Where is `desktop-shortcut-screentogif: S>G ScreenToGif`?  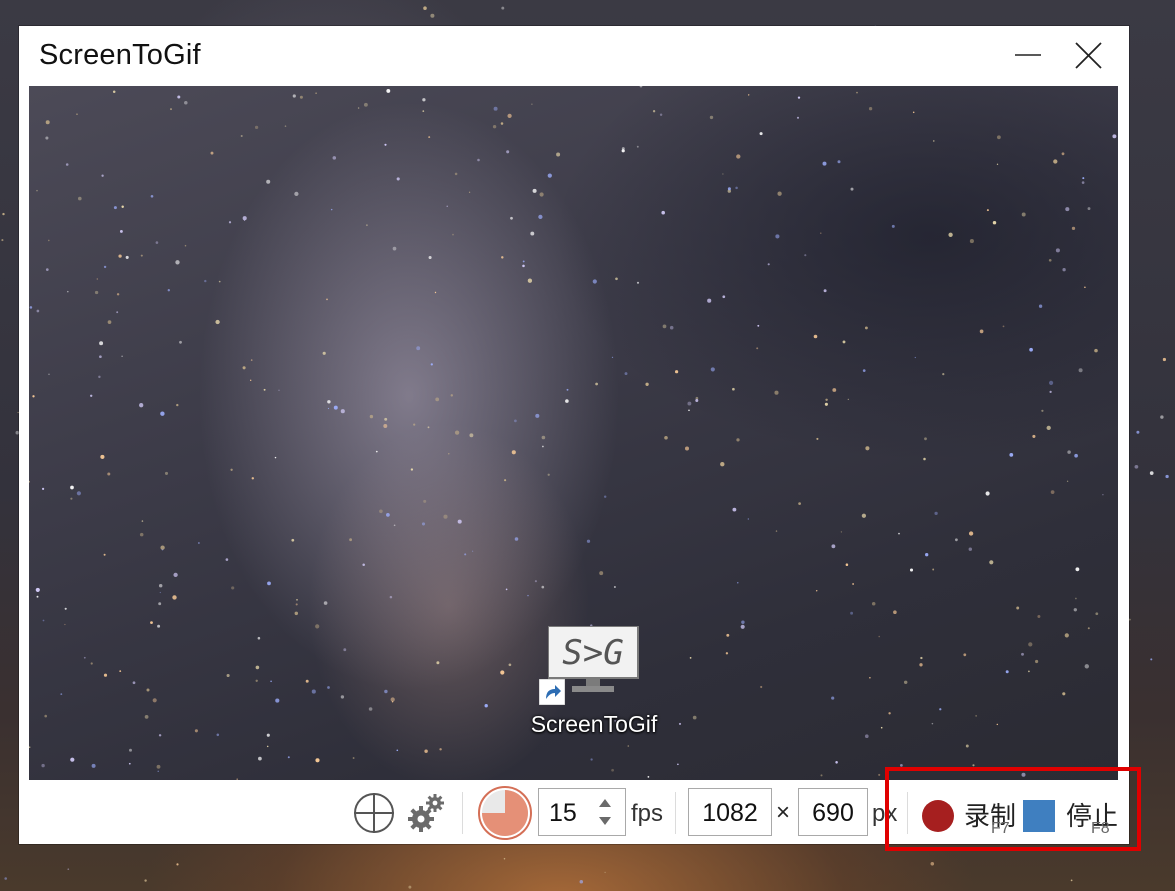 desktop-shortcut-screentogif: S>G ScreenToGif is located at coordinates (594, 684).